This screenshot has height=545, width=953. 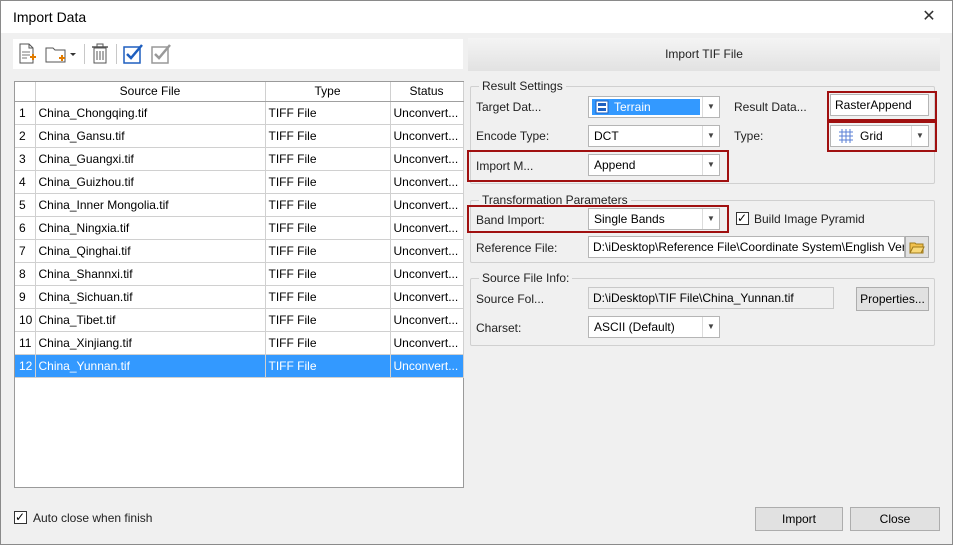 What do you see at coordinates (427, 92) in the screenshot?
I see `column-header-status: Status` at bounding box center [427, 92].